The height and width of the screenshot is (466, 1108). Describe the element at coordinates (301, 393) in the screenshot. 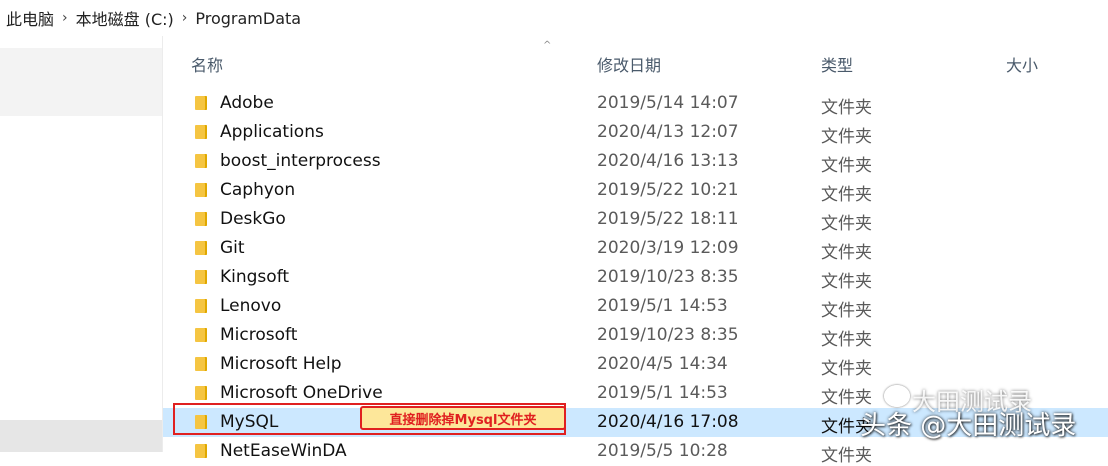

I see `file-name: Microsoft OneDrive` at that location.